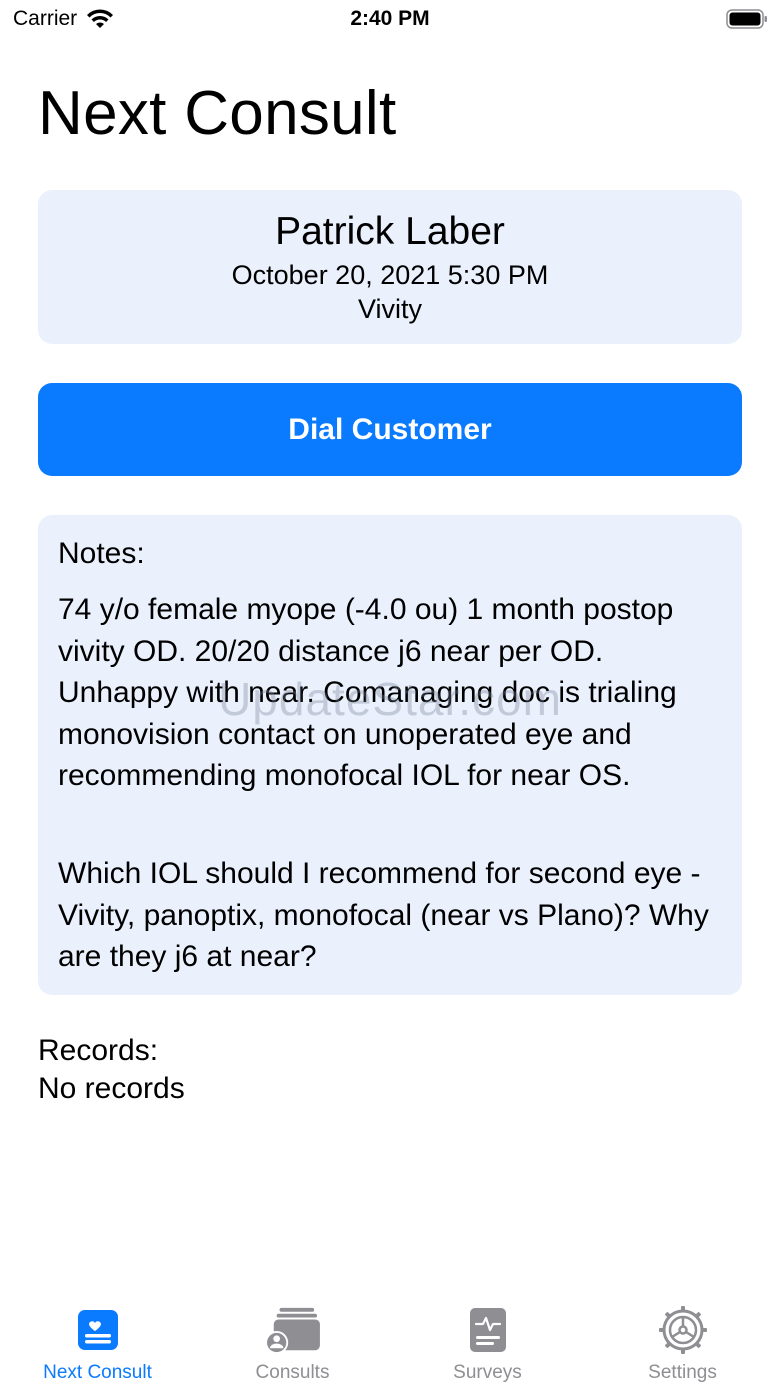 This screenshot has width=780, height=1387. I want to click on consult-product: Vivity, so click(390, 309).